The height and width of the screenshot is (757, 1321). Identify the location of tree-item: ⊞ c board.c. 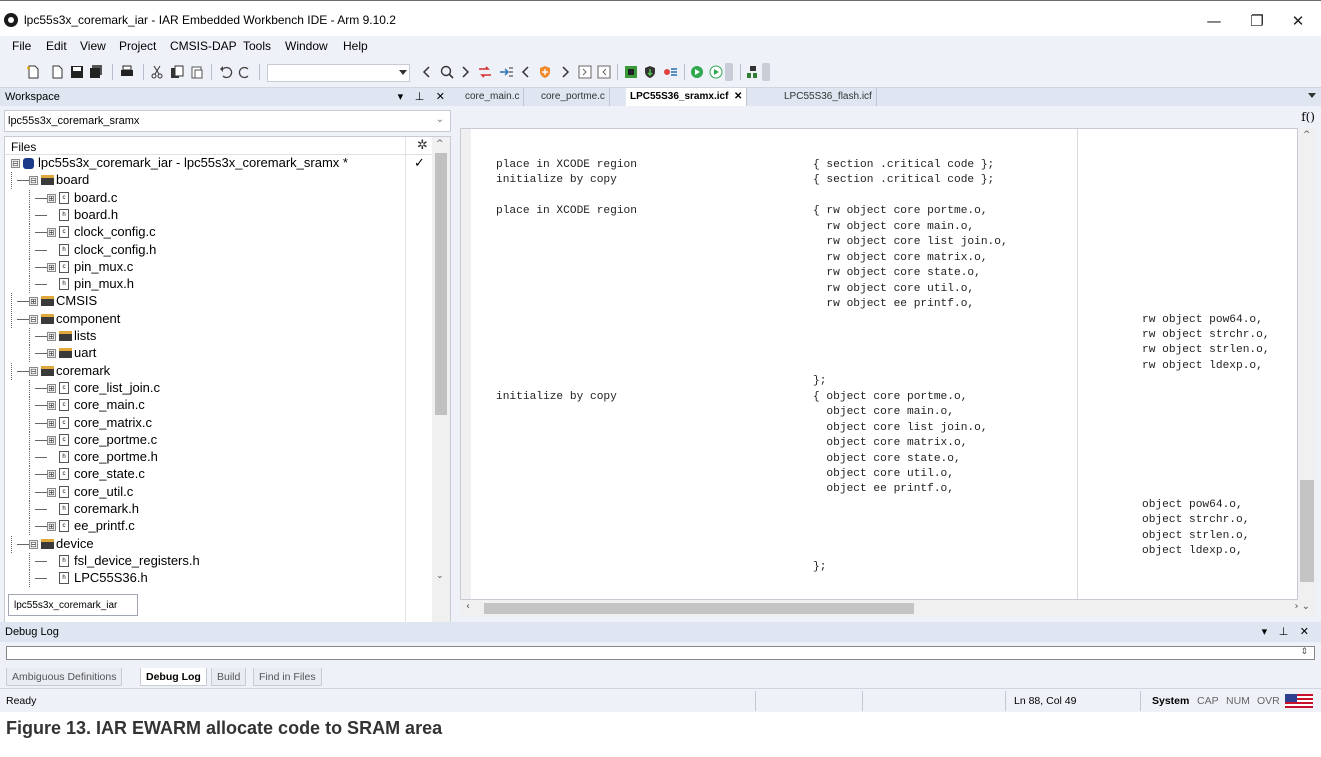
(218, 198).